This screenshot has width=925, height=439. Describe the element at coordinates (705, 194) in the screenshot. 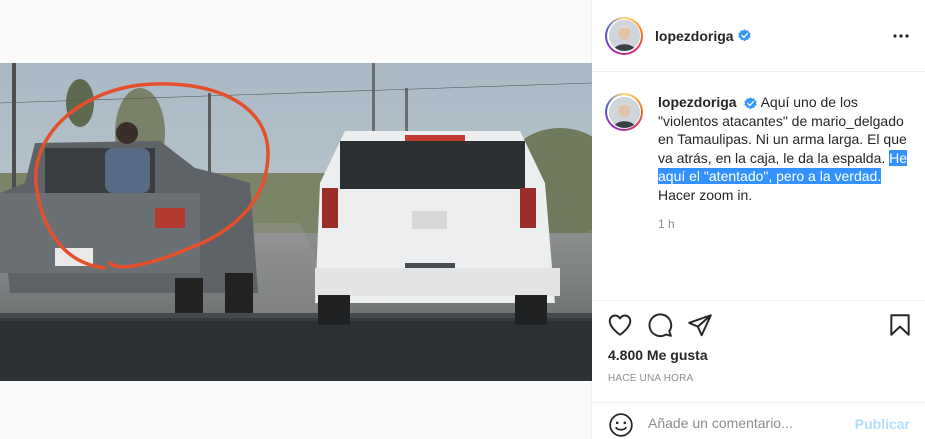

I see `caption-tail: Hacer zoom in.` at that location.